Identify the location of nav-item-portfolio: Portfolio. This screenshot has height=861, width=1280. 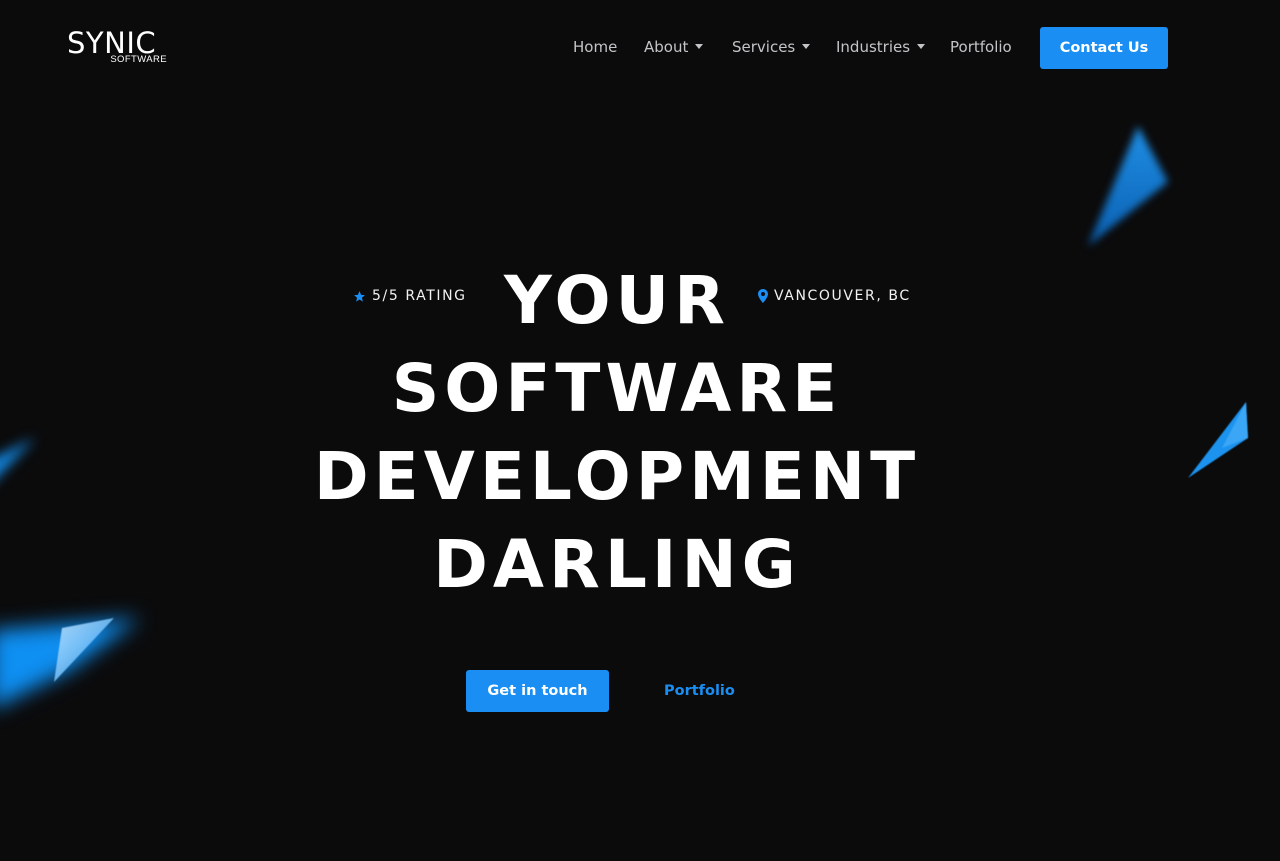
(981, 47).